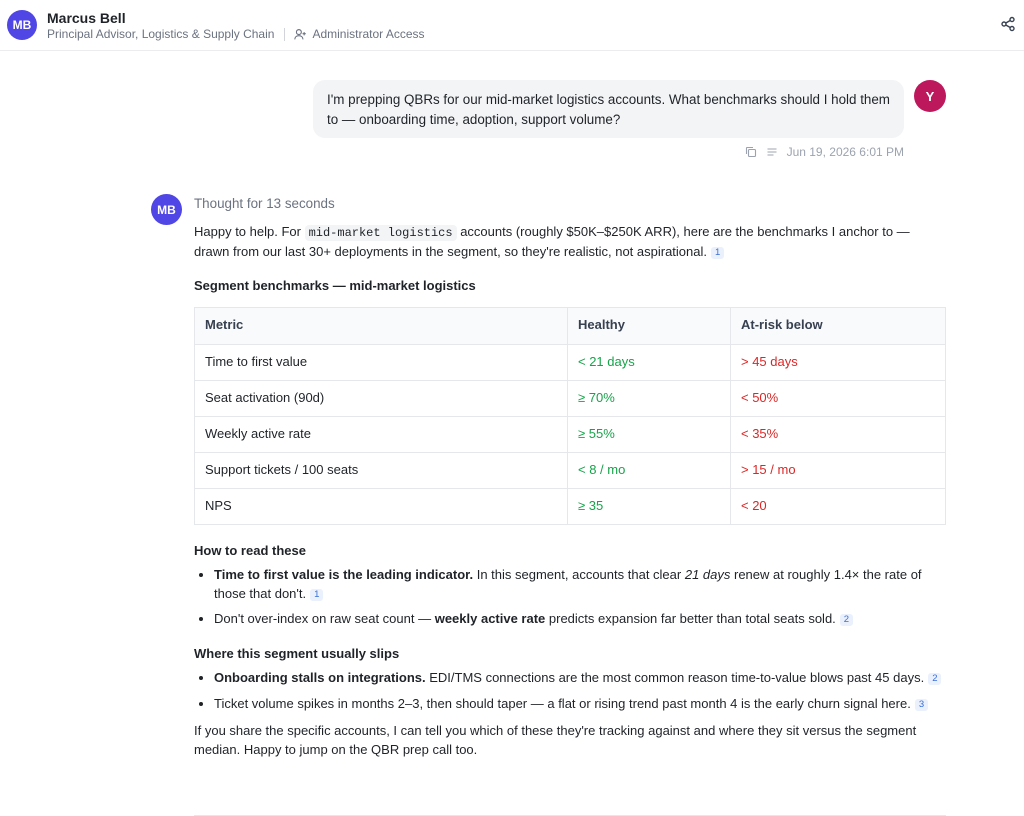 The width and height of the screenshot is (1024, 816). I want to click on metric-cell: Support tickets / 100 seats, so click(381, 470).